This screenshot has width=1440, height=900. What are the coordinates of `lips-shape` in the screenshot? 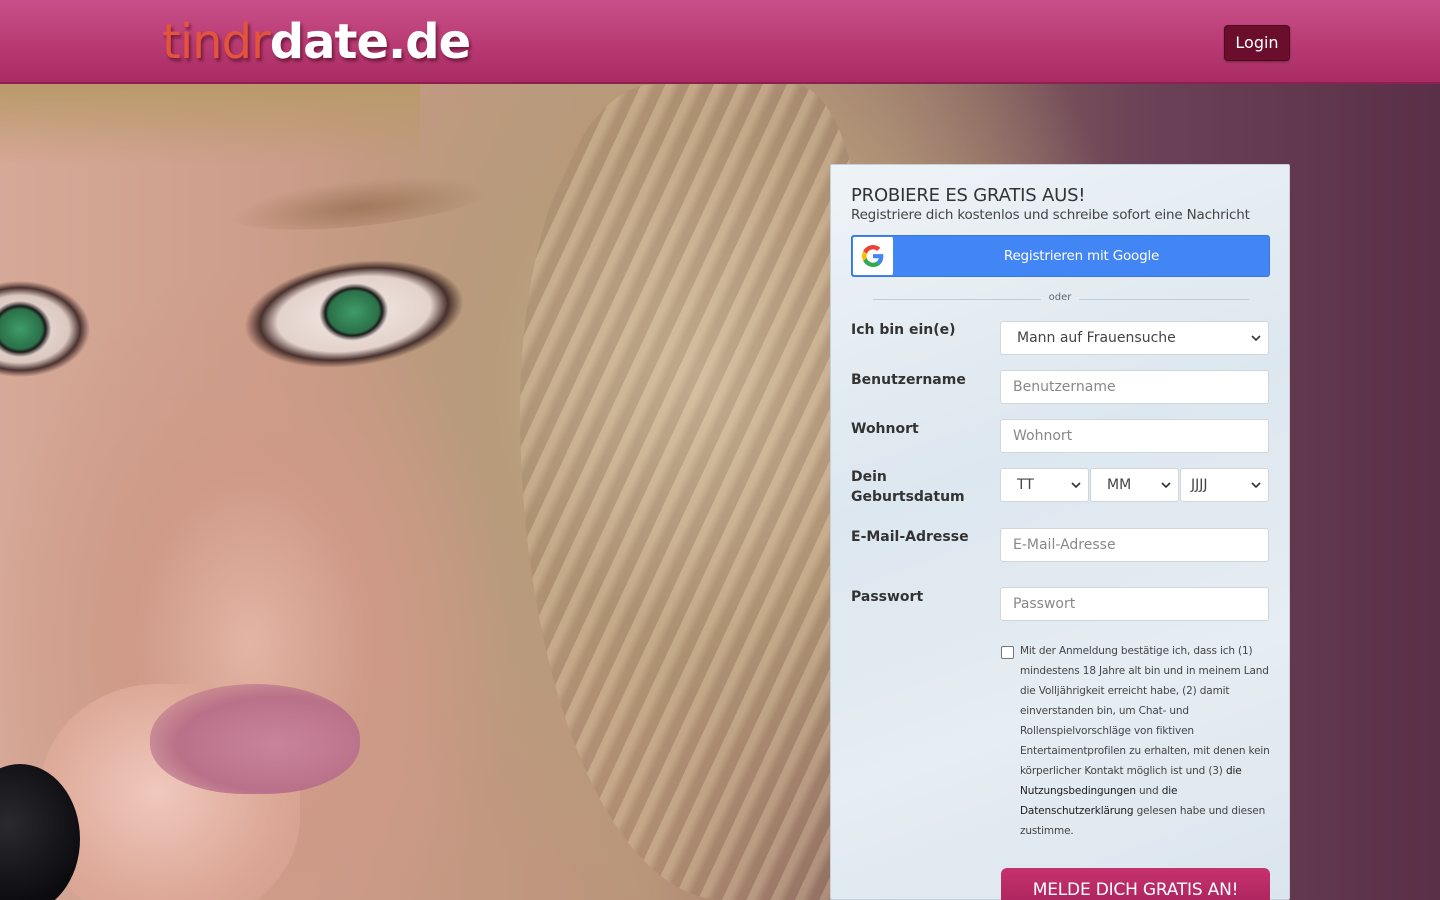 It's located at (255, 739).